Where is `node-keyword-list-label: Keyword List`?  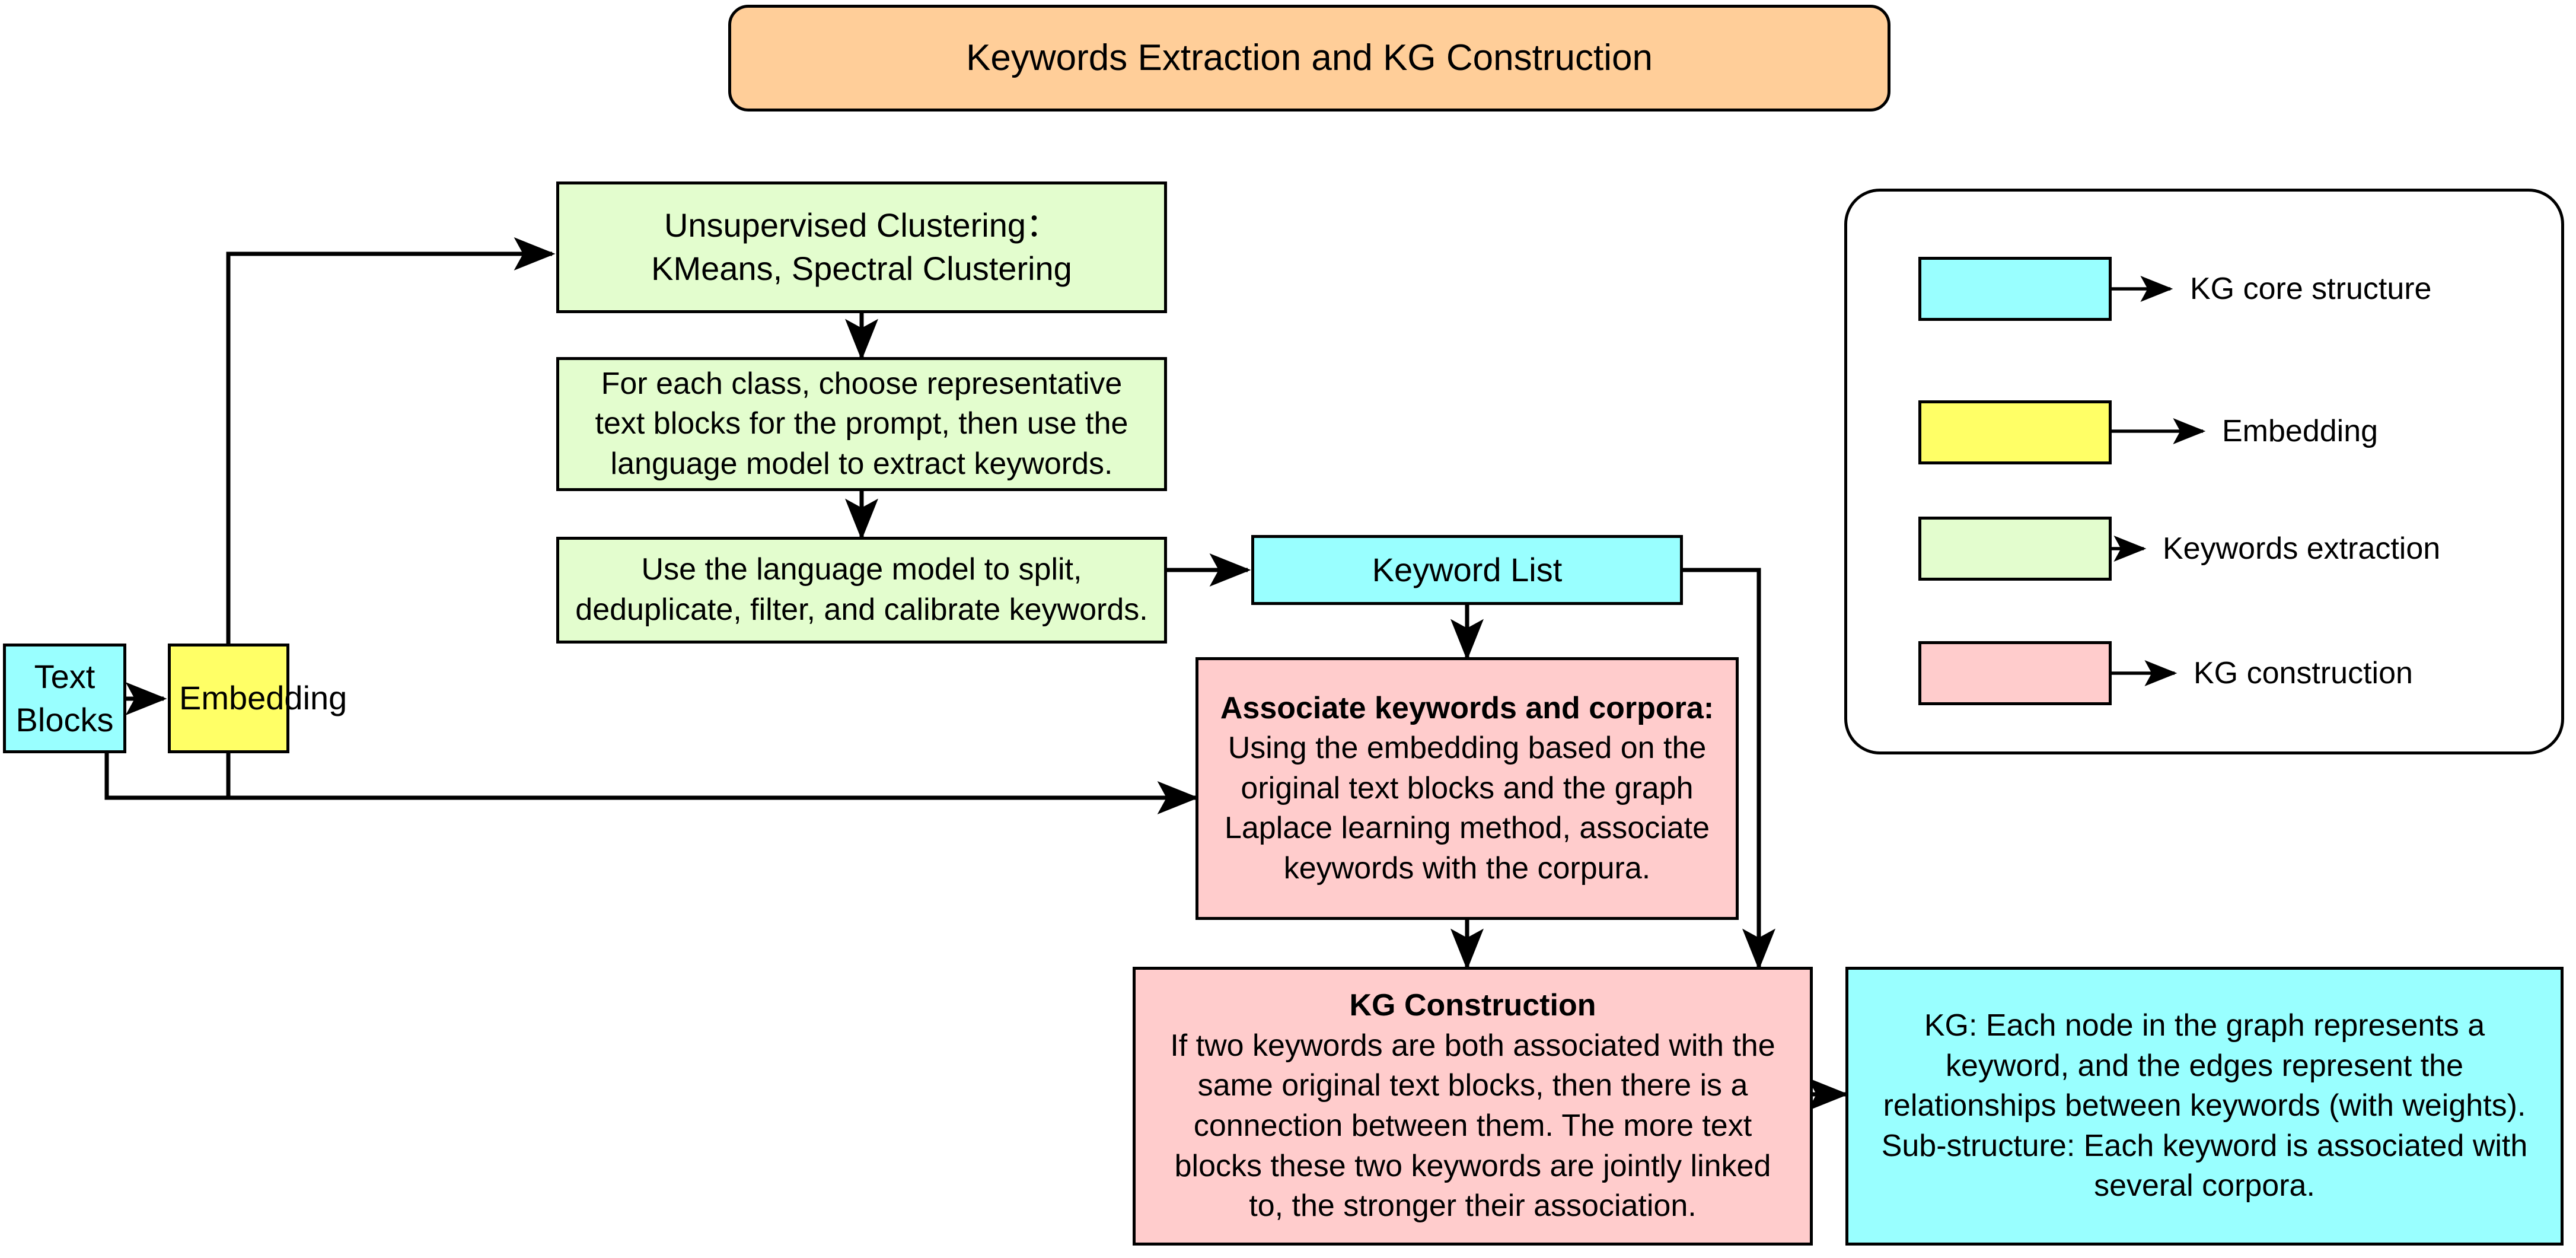
node-keyword-list-label: Keyword List is located at coordinates (1467, 569).